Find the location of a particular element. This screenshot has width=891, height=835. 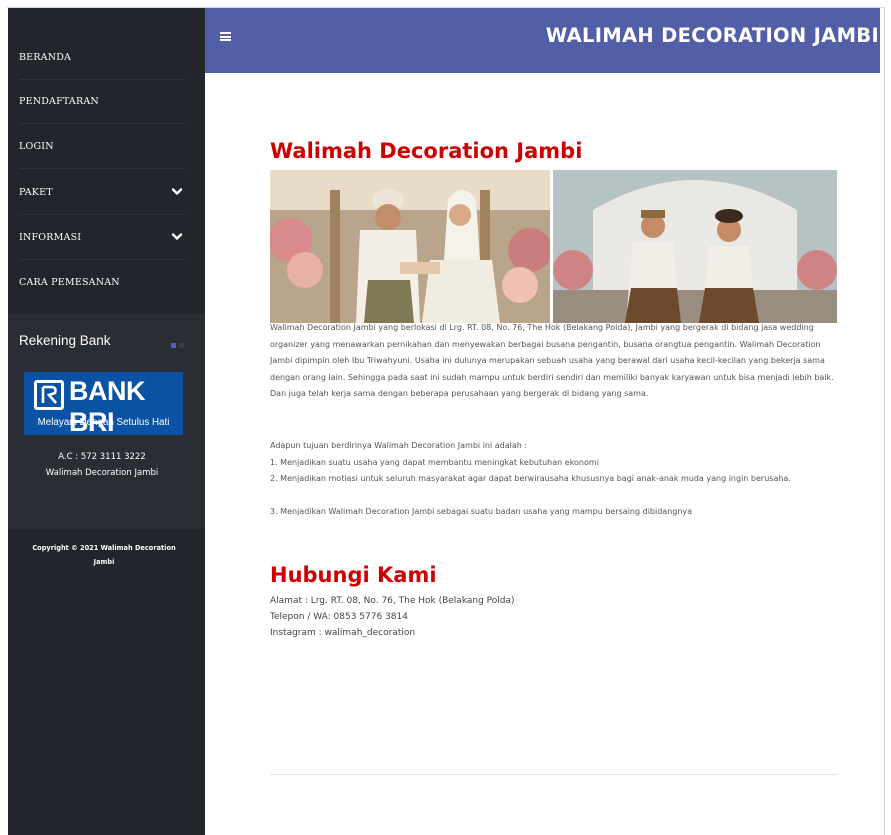

wedding-ring-ceremony-photo is located at coordinates (410, 246).